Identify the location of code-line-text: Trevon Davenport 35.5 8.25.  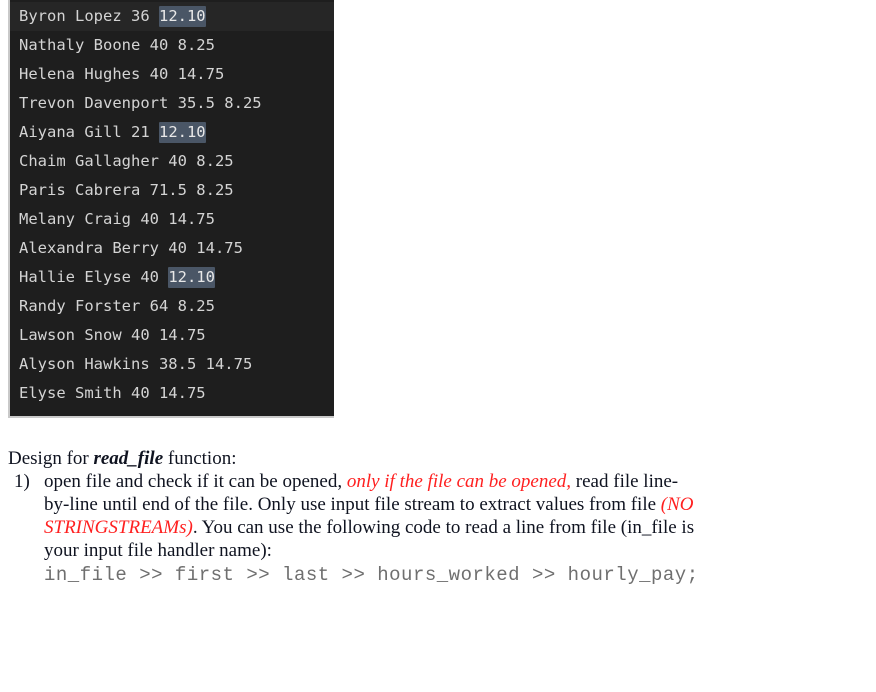
(140, 103).